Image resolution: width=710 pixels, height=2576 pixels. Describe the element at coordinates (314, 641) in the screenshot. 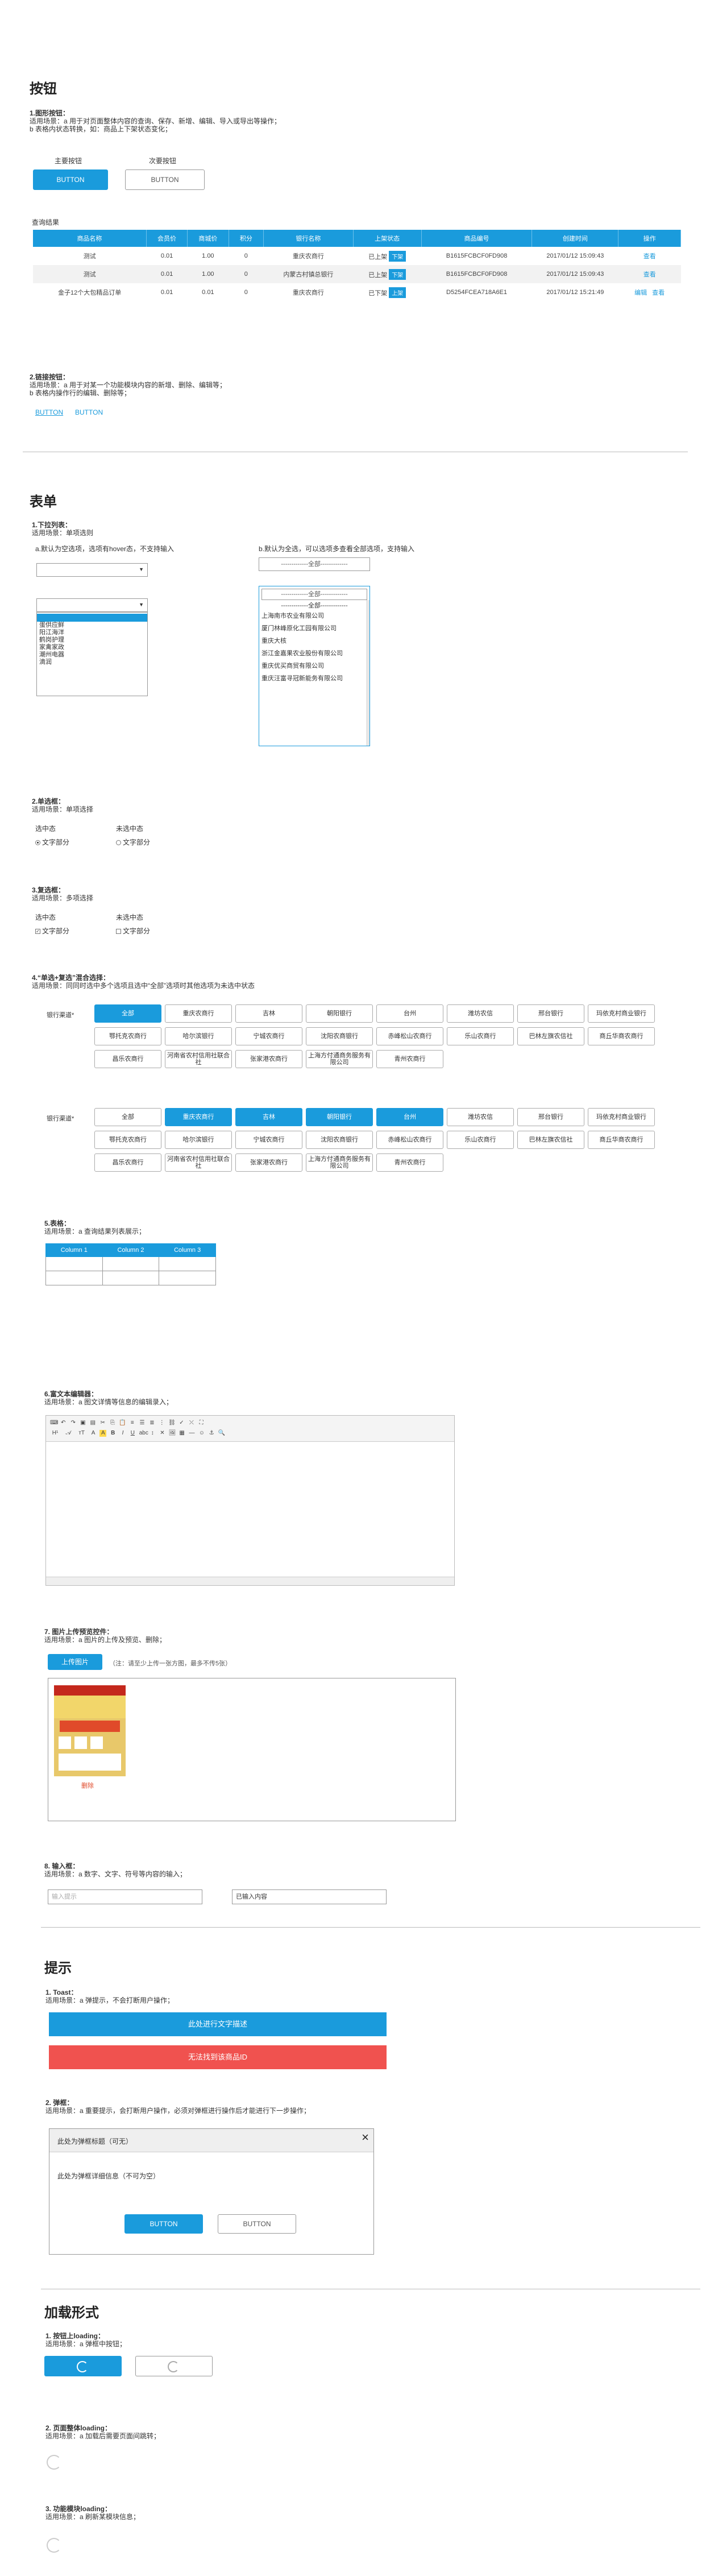

I see `dropdown-option: 重庆大核` at that location.